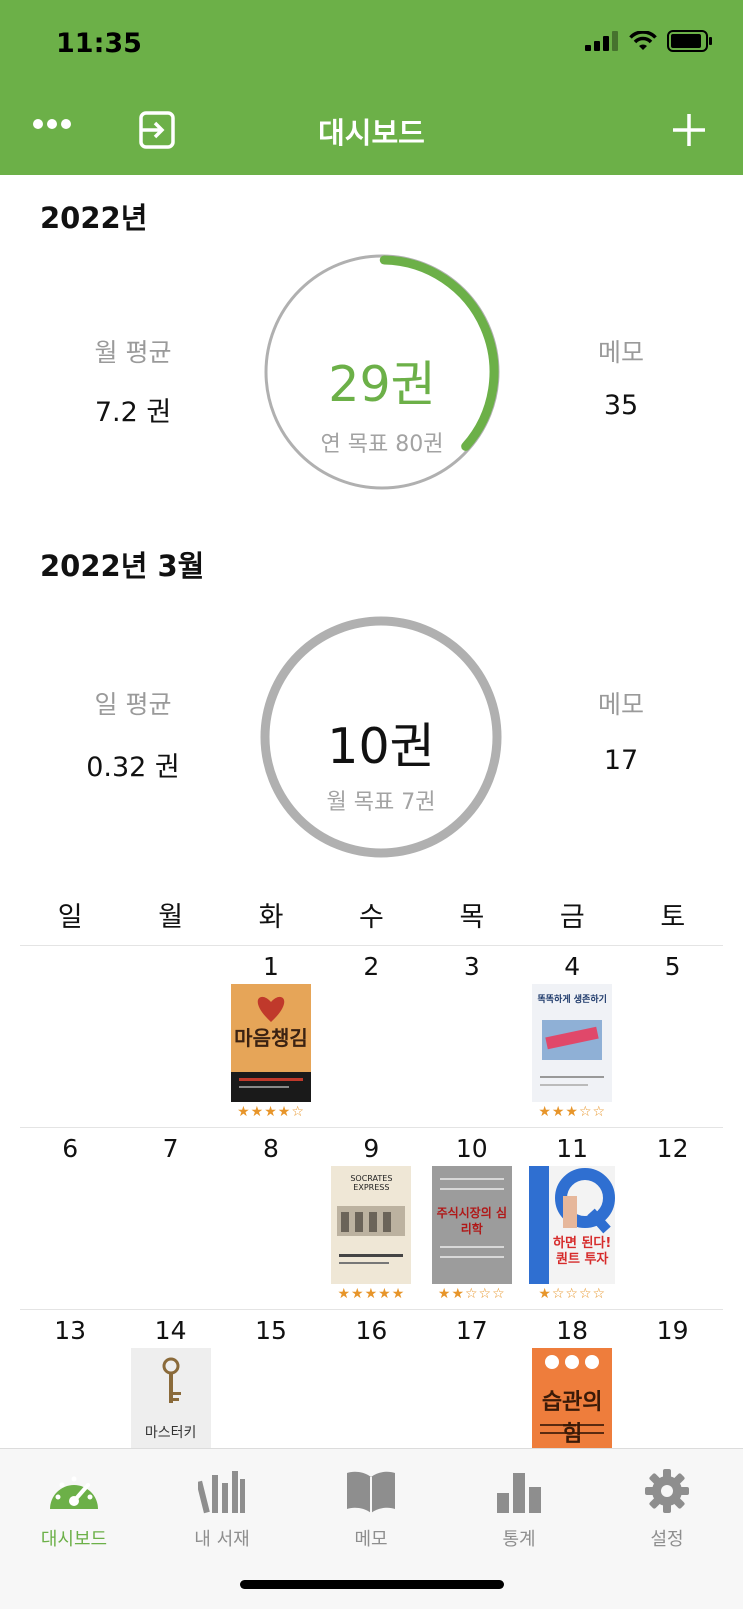  What do you see at coordinates (74, 1539) in the screenshot?
I see `tab-label: 대시보드` at bounding box center [74, 1539].